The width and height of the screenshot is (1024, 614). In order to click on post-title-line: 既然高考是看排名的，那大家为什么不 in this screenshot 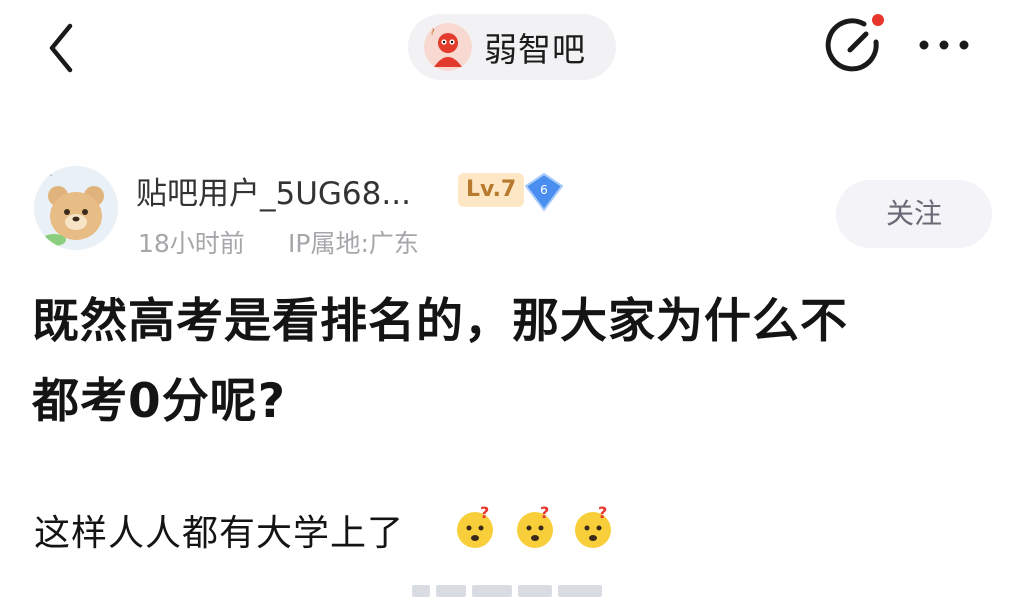, I will do `click(440, 321)`.